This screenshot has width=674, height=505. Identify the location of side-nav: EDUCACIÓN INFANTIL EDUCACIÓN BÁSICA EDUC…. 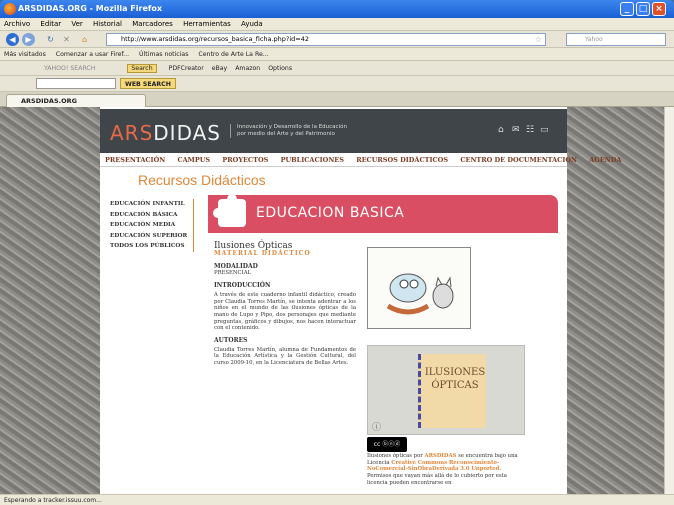
(152, 225).